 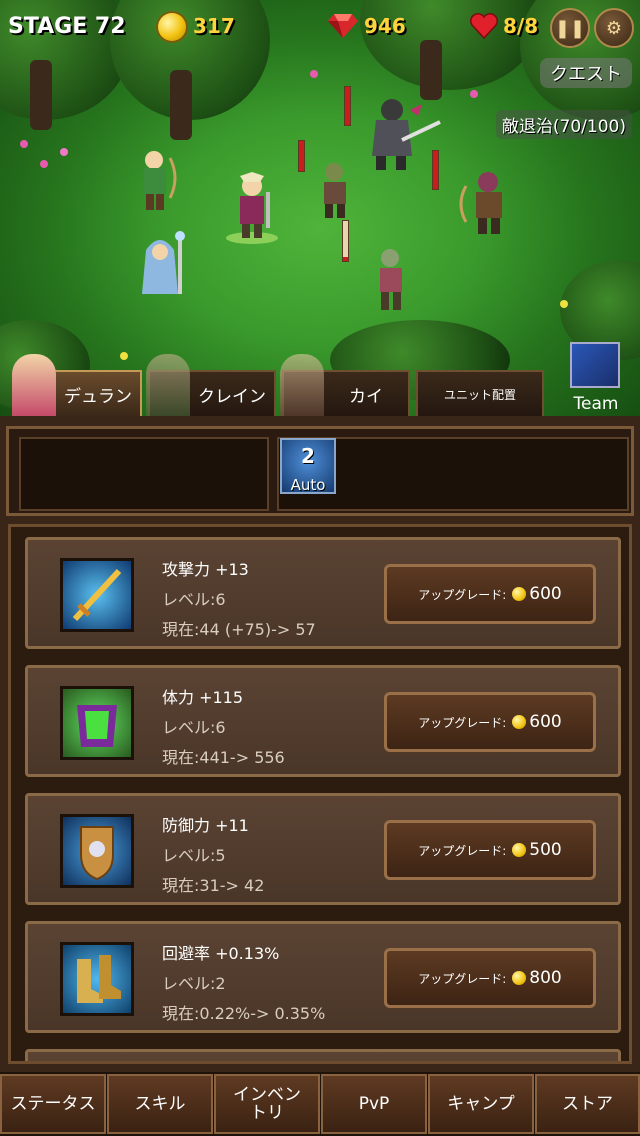 What do you see at coordinates (144, 474) in the screenshot?
I see `empty-skill-slot` at bounding box center [144, 474].